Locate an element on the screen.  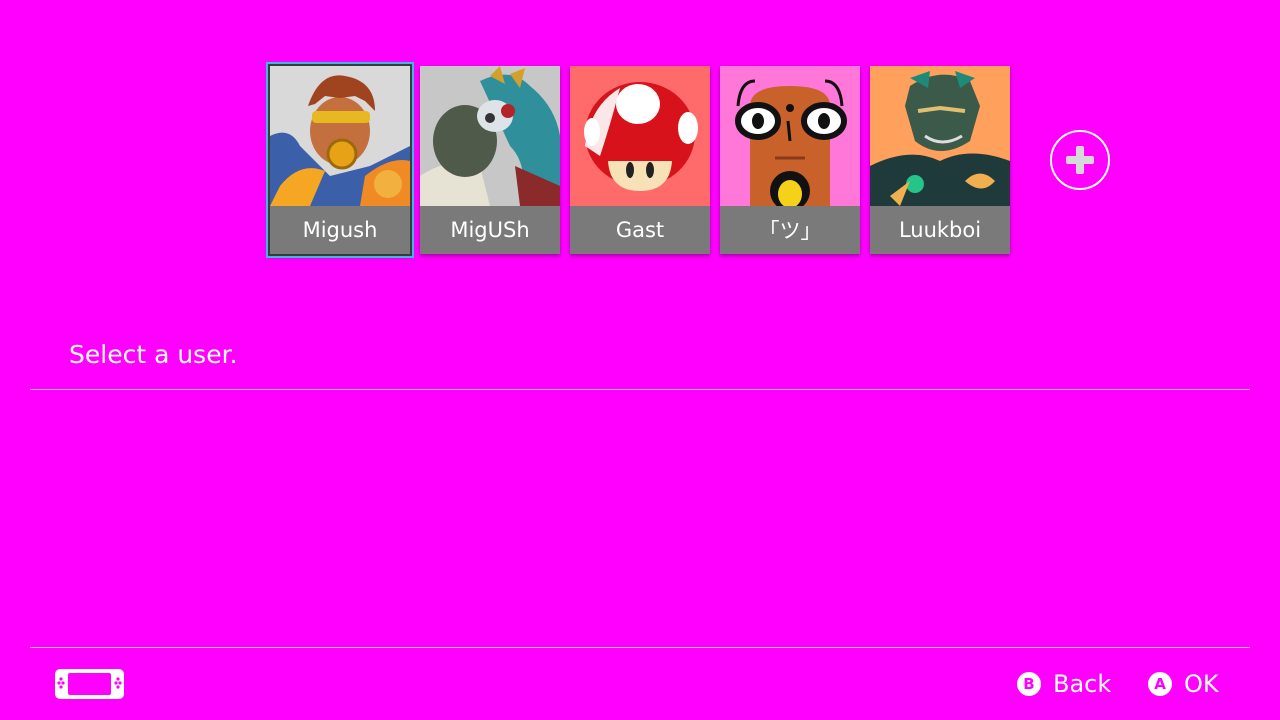
add-user-button is located at coordinates (1080, 160).